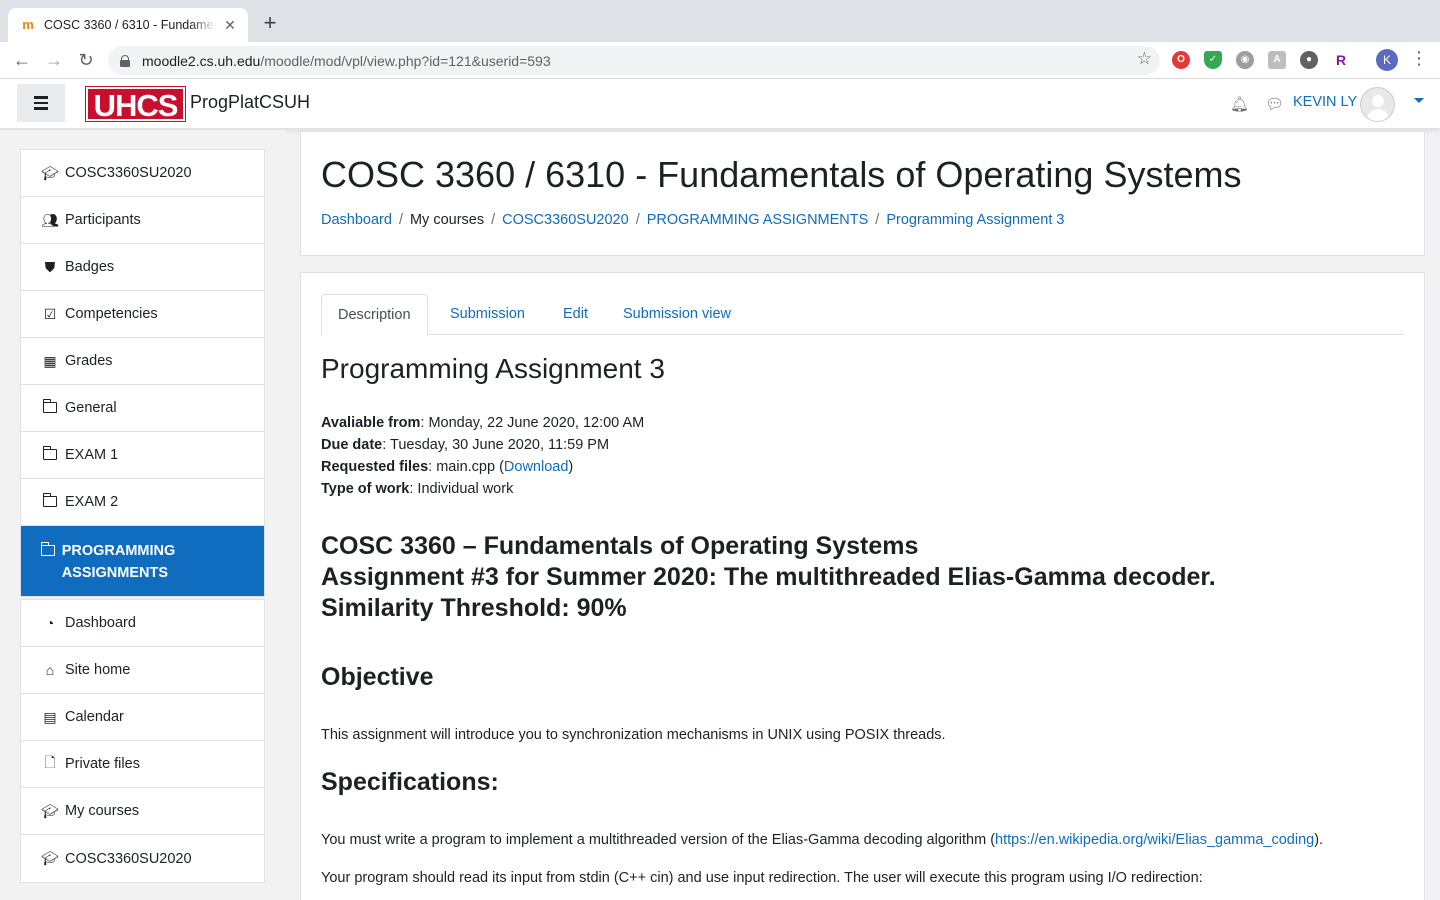 This screenshot has width=1440, height=900. Describe the element at coordinates (487, 314) in the screenshot. I see `tab-submission: Submission` at that location.